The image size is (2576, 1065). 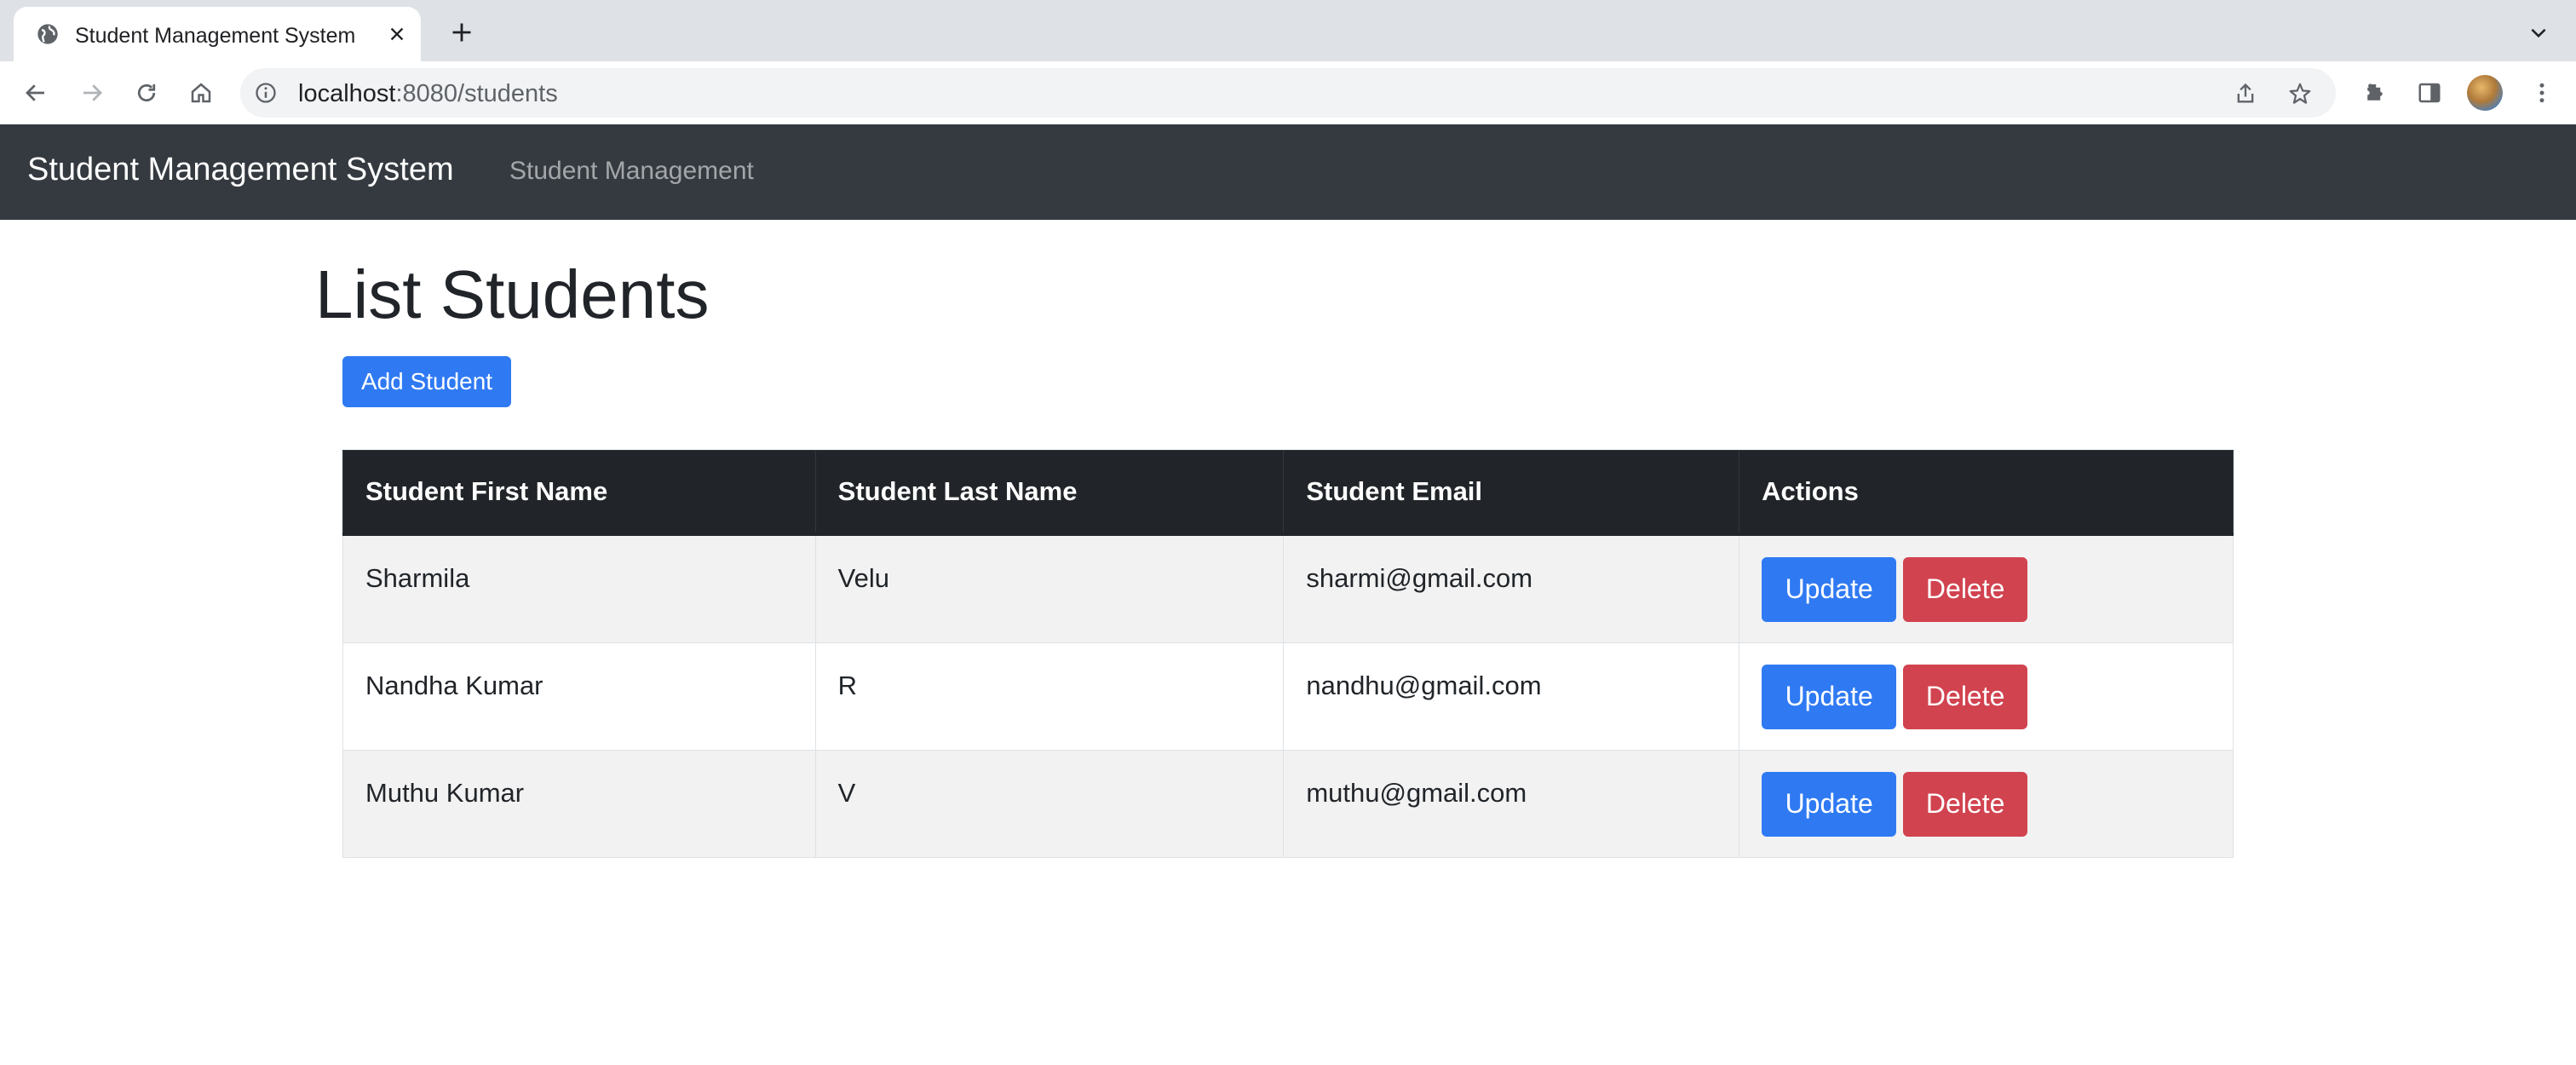 I want to click on address-bar: localhost:8080/students, so click(x=1288, y=93).